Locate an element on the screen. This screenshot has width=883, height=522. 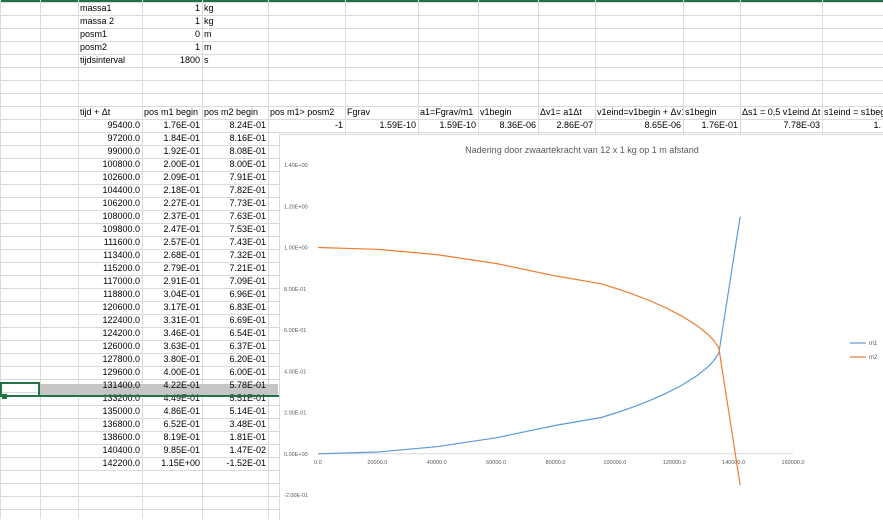
data-cell: 7.63E-01 is located at coordinates (235, 216).